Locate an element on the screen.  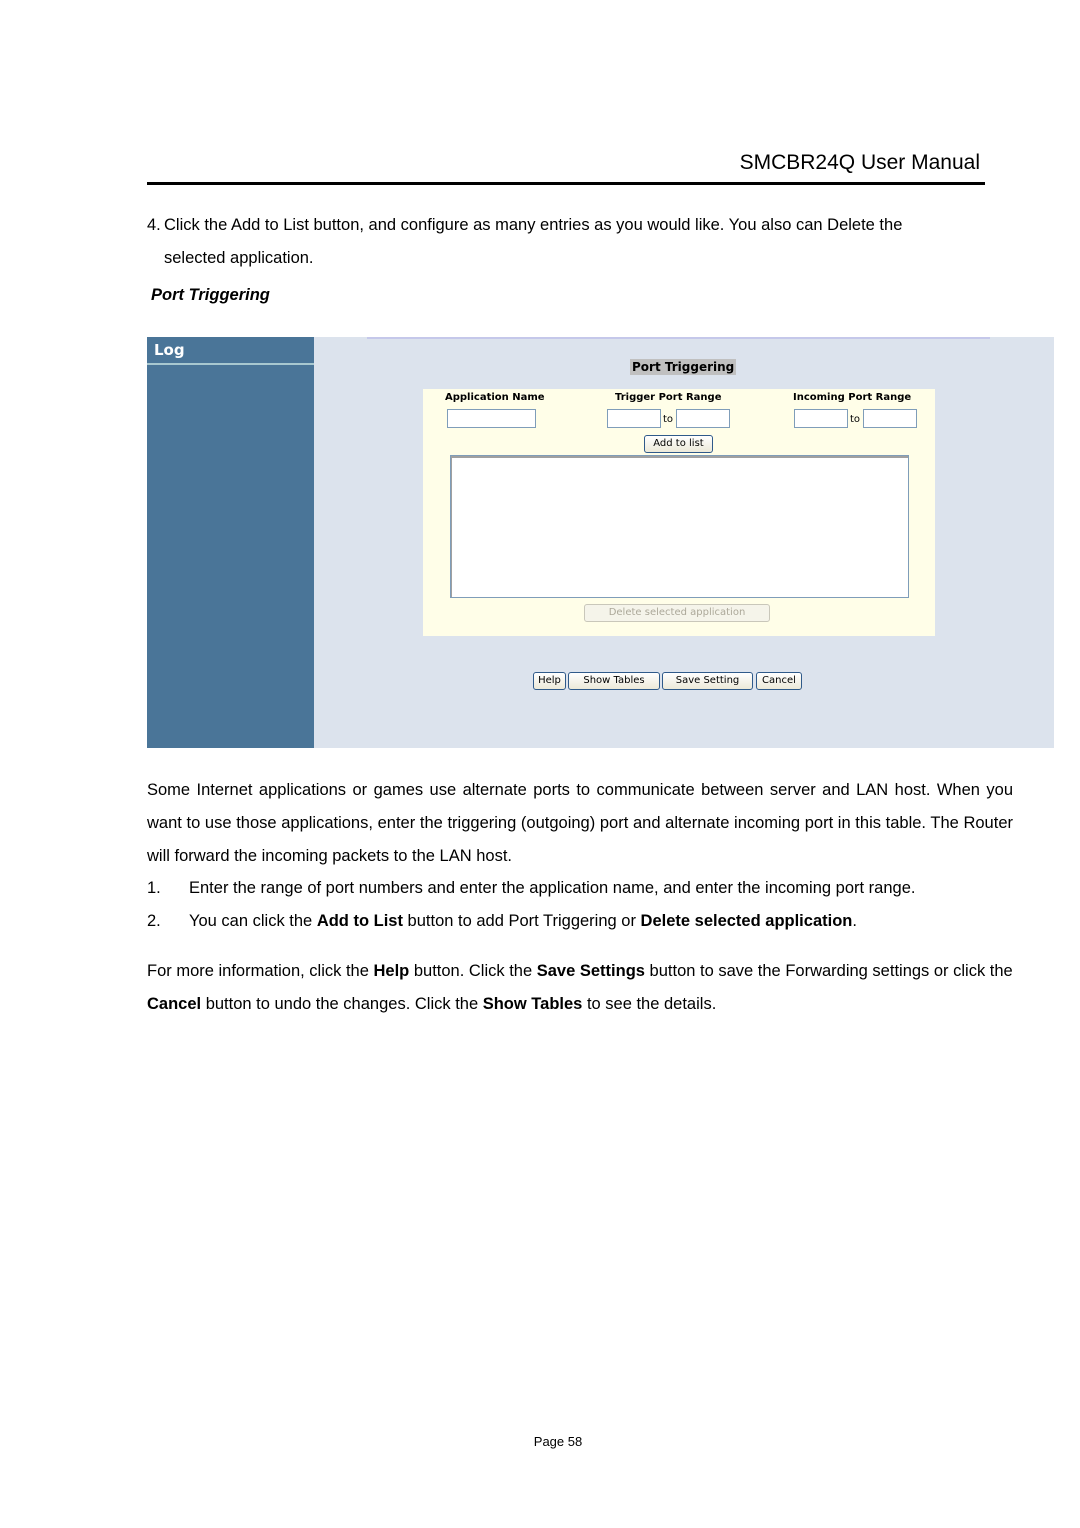
panel-title: Port Triggering is located at coordinates (683, 367).